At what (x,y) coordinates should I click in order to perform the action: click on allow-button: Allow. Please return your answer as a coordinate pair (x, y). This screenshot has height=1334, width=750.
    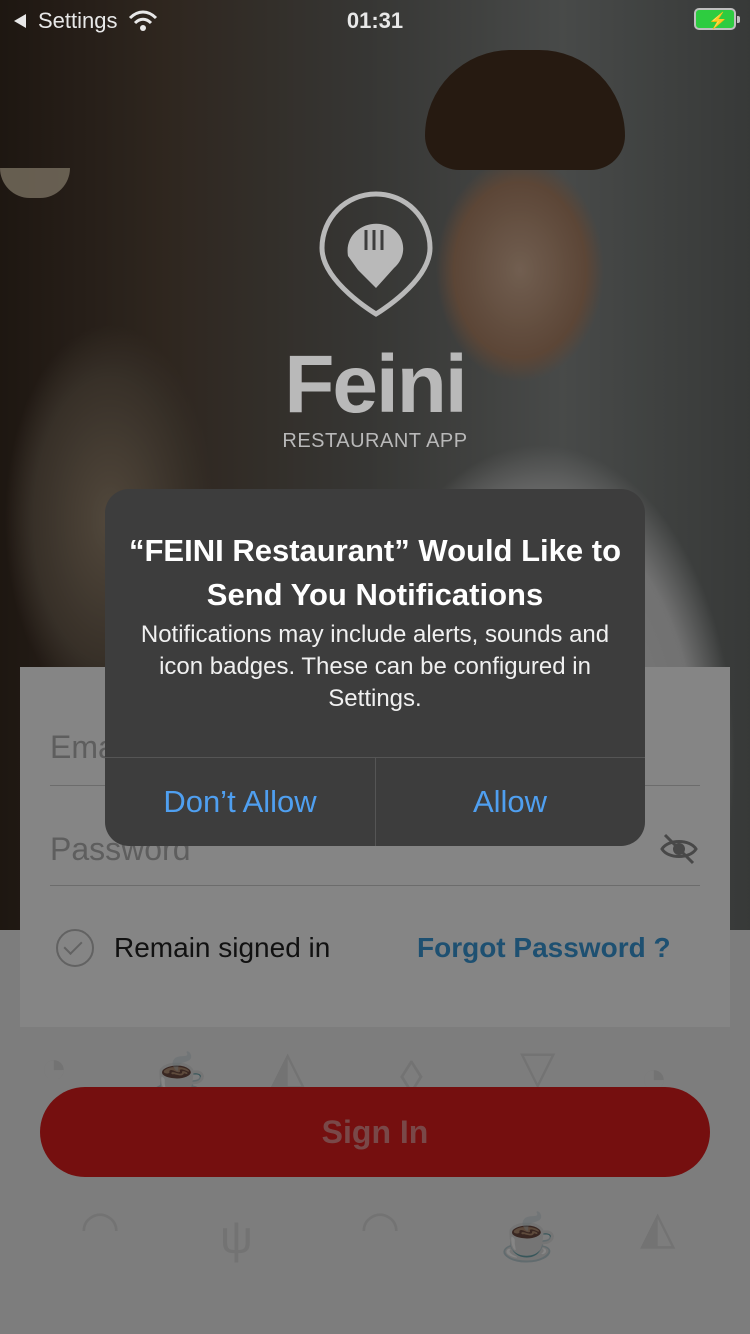
    Looking at the image, I should click on (510, 801).